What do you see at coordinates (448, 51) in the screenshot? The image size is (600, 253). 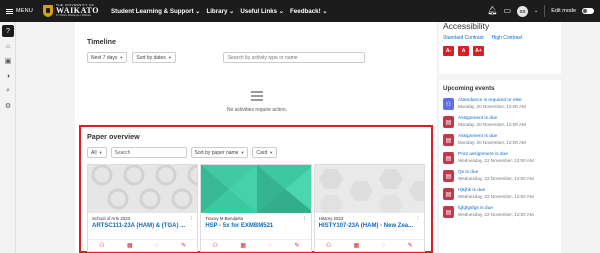 I see `font-decrease-button: A-` at bounding box center [448, 51].